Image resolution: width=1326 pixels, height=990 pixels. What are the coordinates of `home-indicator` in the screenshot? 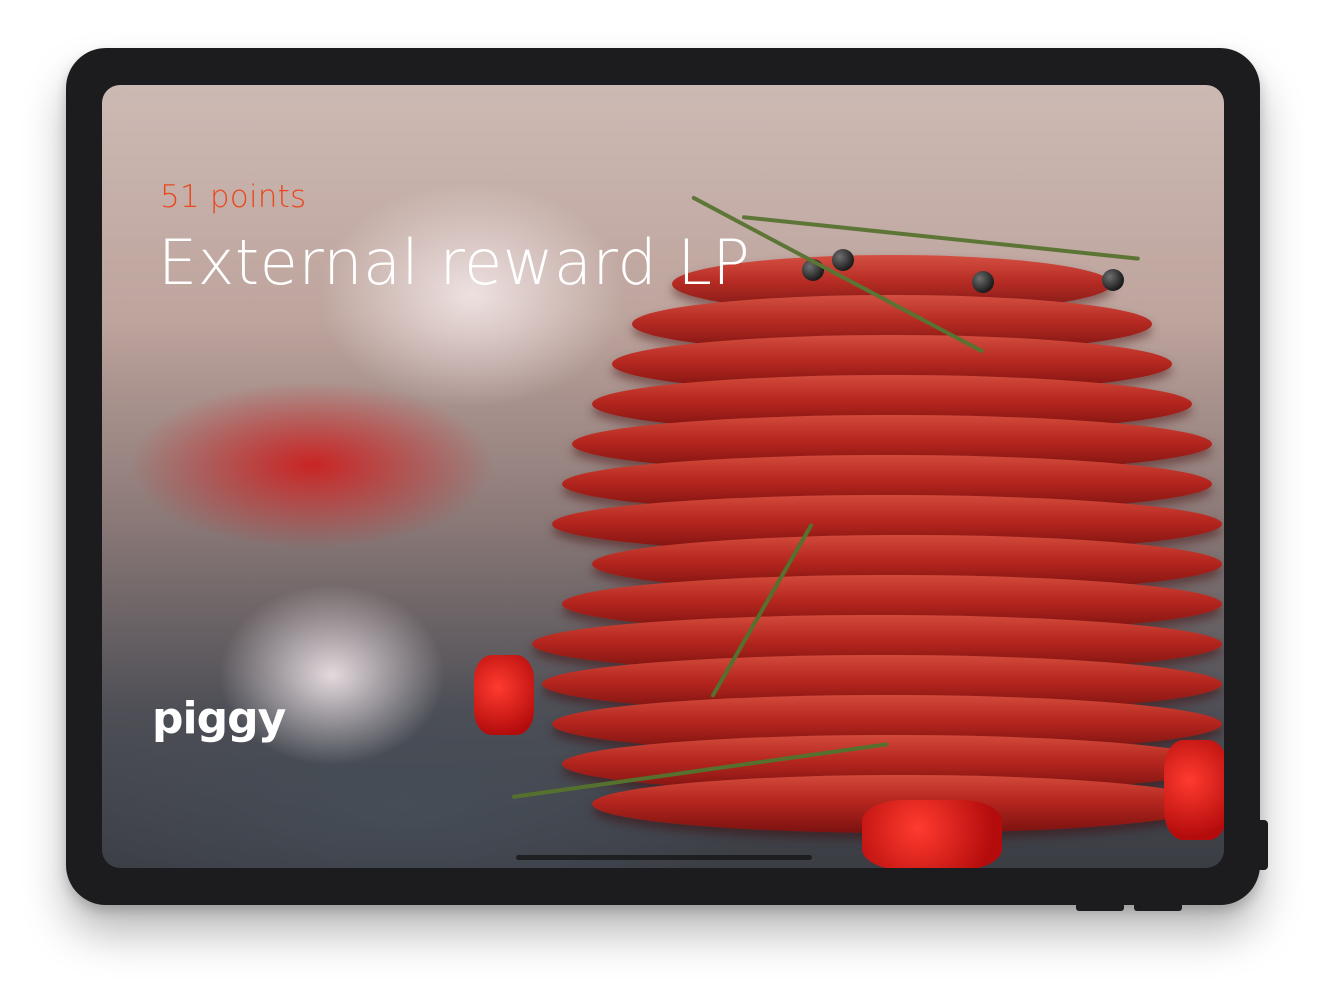 It's located at (664, 857).